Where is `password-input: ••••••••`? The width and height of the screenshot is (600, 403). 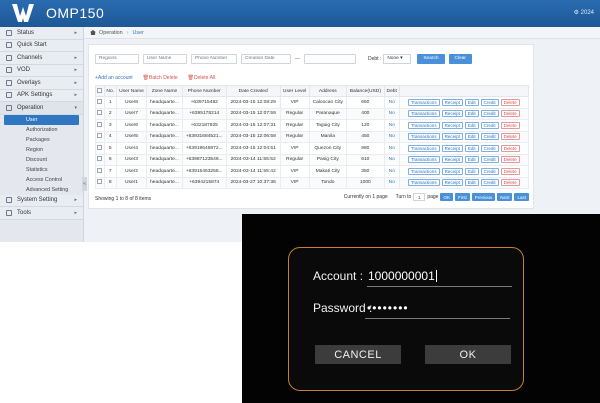 password-input: •••••••• is located at coordinates (388, 308).